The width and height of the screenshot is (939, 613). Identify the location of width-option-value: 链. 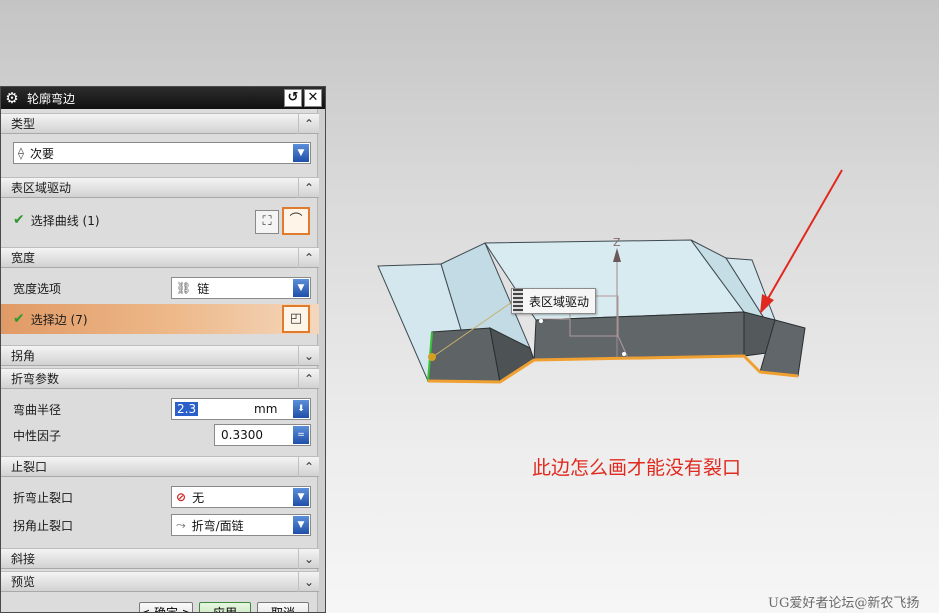
(203, 288).